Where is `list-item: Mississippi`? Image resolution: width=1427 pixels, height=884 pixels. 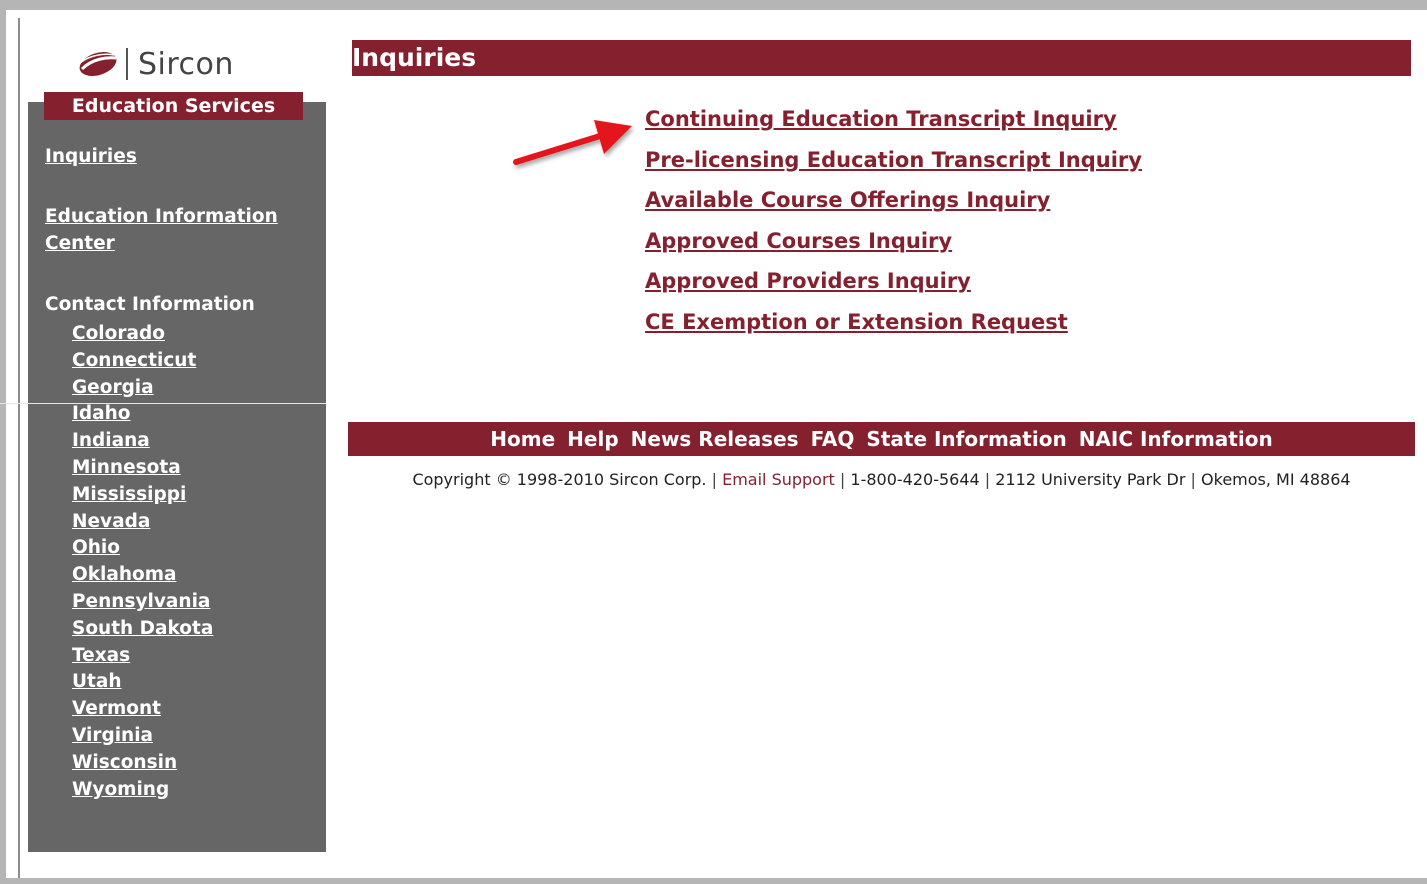 list-item: Mississippi is located at coordinates (142, 495).